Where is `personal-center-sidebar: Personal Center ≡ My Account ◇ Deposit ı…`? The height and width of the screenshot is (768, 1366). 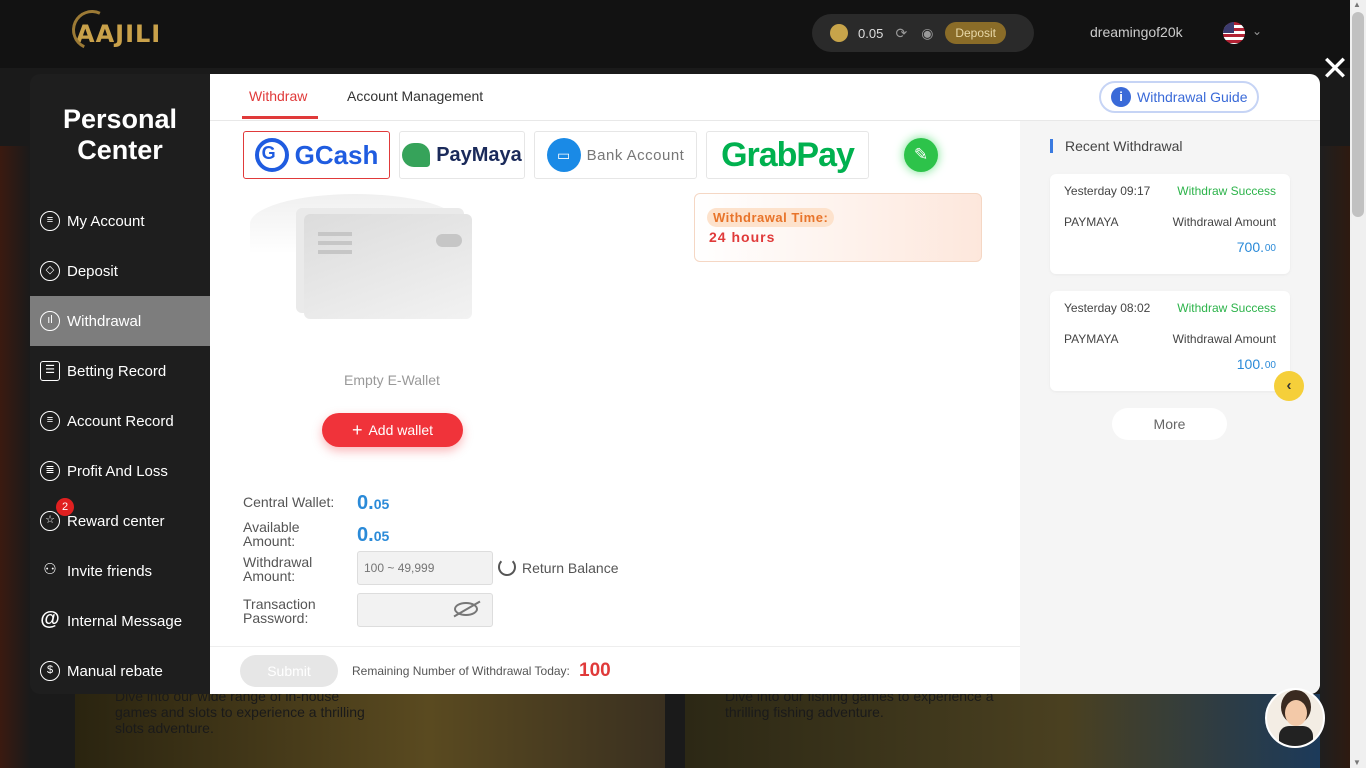
personal-center-sidebar: Personal Center ≡ My Account ◇ Deposit ı… is located at coordinates (120, 384).